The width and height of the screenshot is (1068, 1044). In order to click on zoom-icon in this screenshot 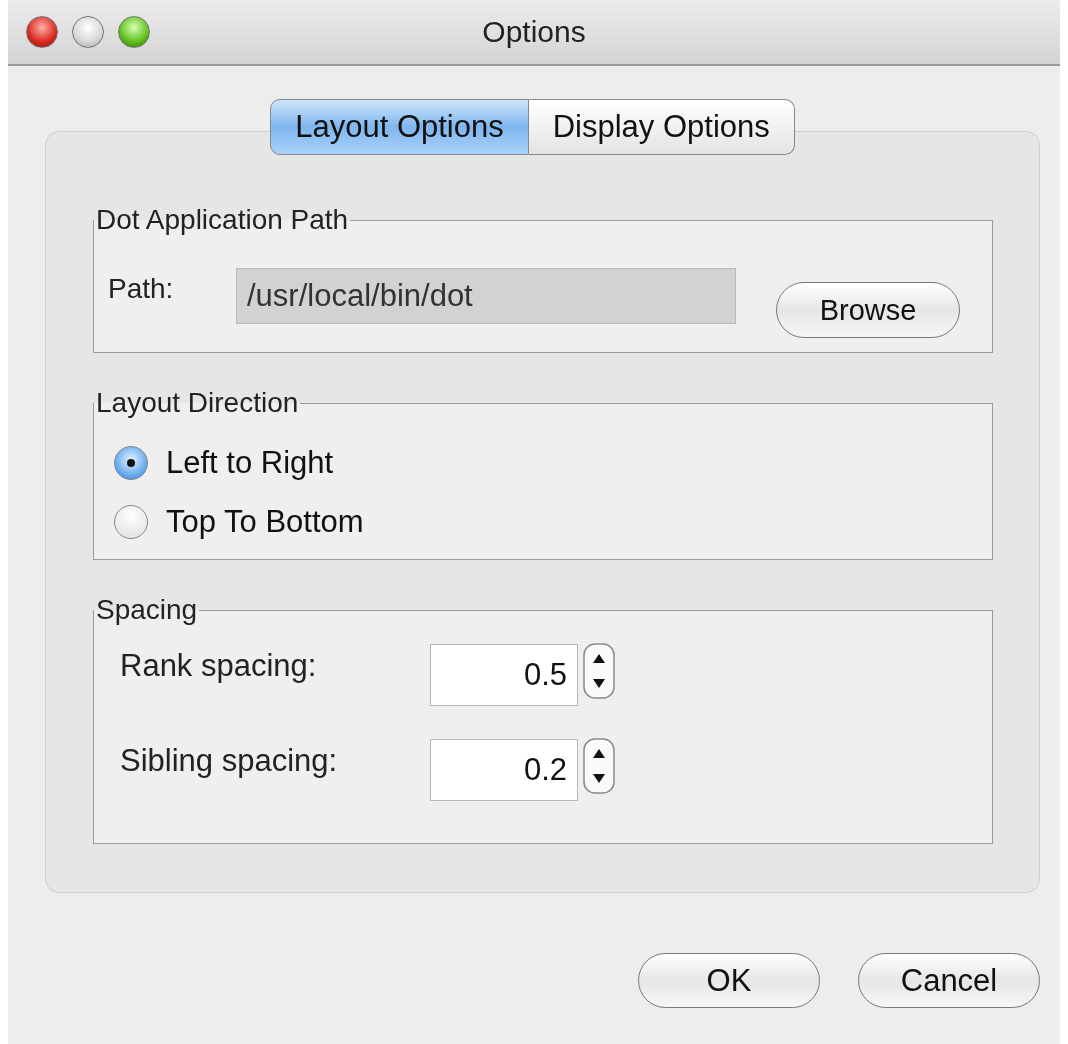, I will do `click(134, 32)`.